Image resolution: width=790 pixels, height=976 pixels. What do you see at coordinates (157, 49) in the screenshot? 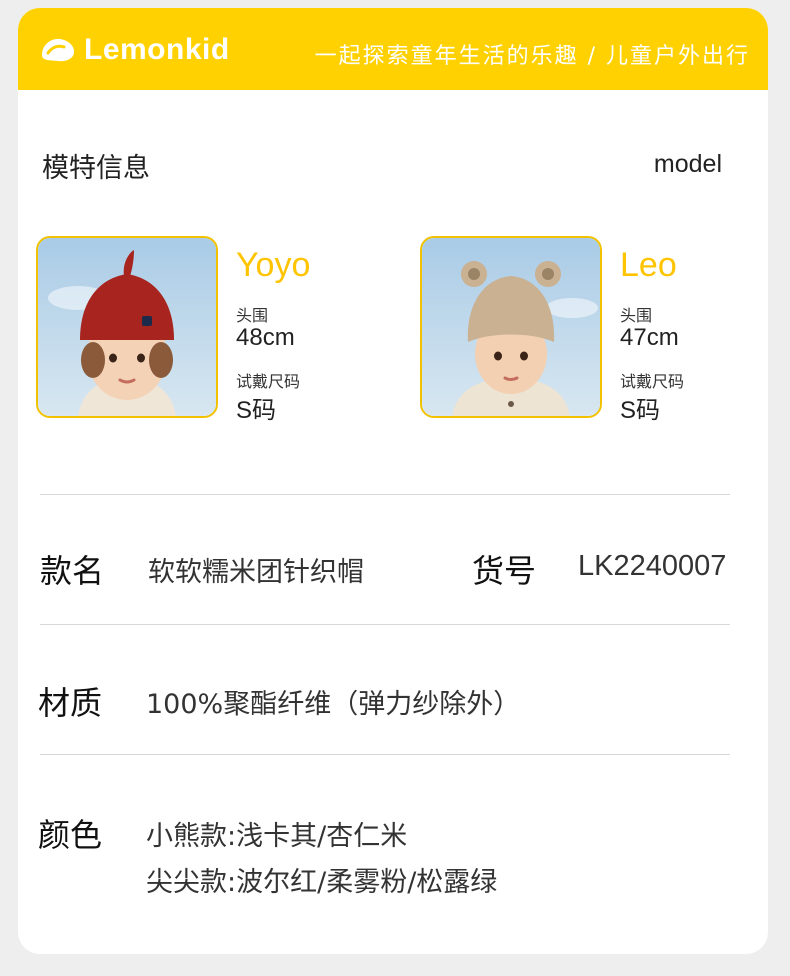
I see `brand-name: Lemonkid` at bounding box center [157, 49].